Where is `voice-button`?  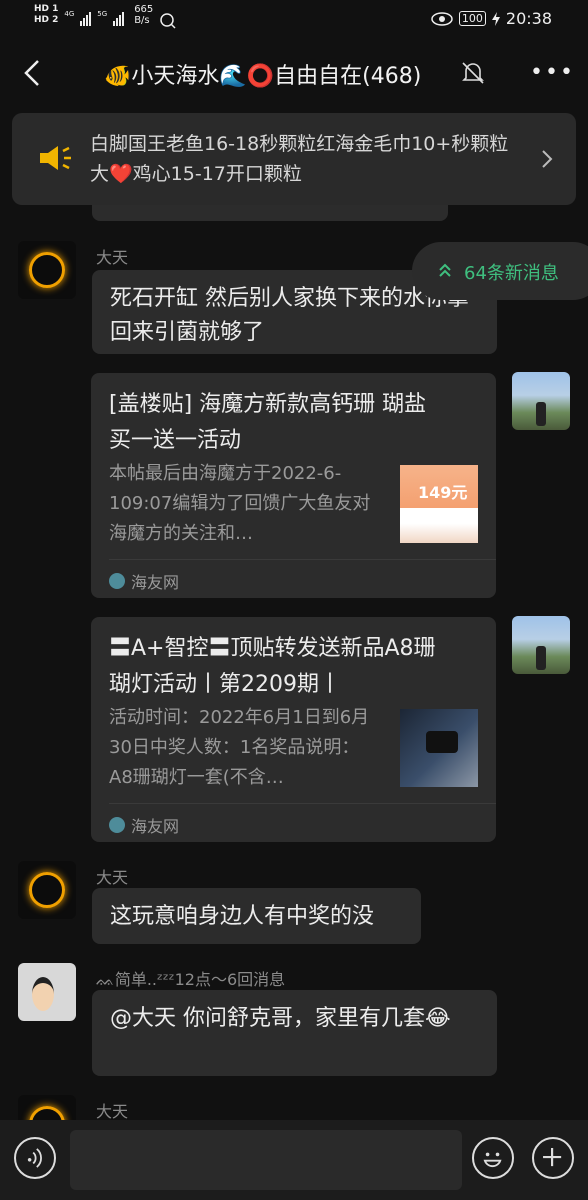
voice-button is located at coordinates (35, 1158).